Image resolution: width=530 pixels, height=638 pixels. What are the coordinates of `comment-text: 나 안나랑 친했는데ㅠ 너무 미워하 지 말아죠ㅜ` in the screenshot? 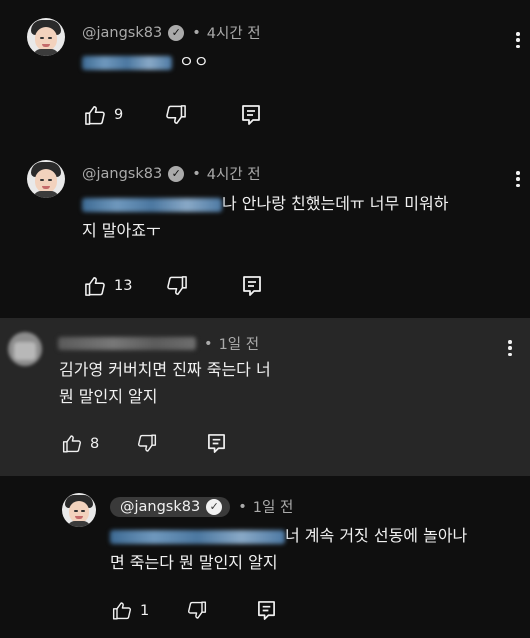 It's located at (265, 217).